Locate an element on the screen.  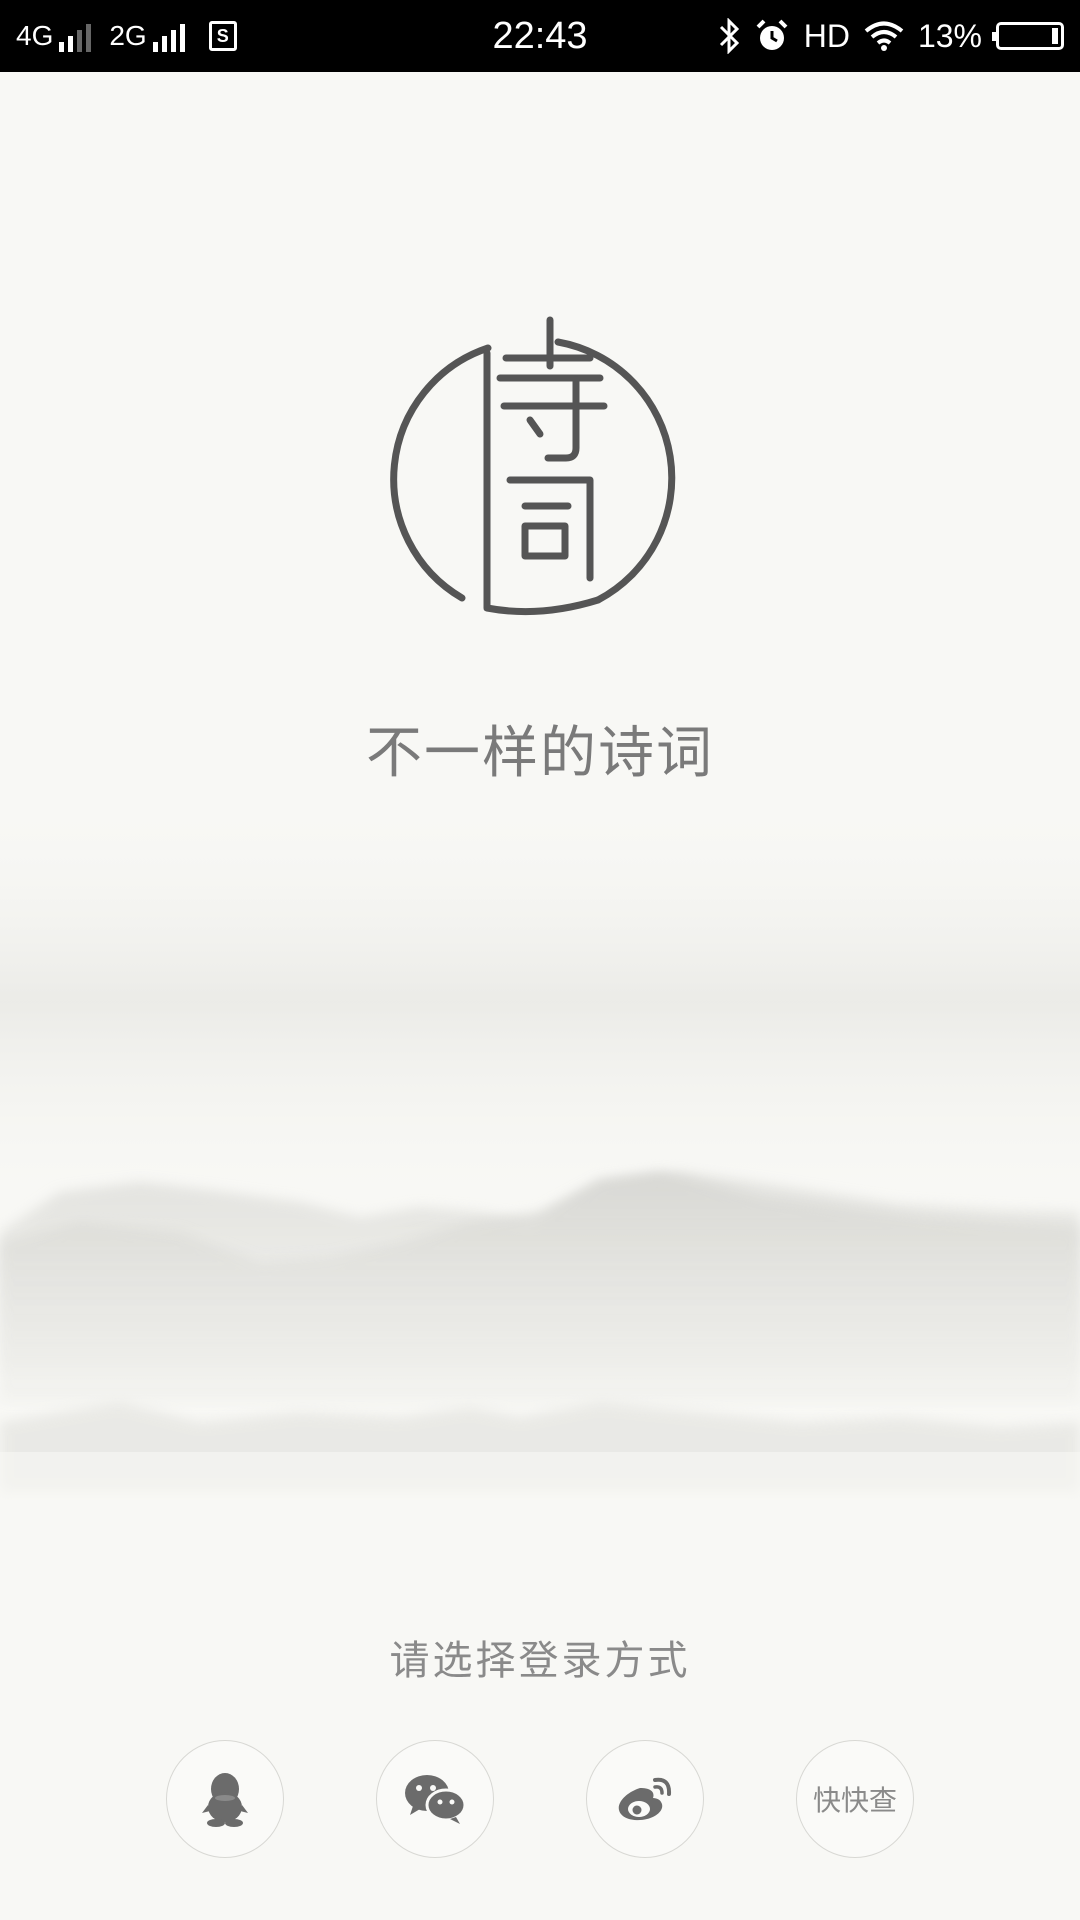
hd-label: HD is located at coordinates (826, 35).